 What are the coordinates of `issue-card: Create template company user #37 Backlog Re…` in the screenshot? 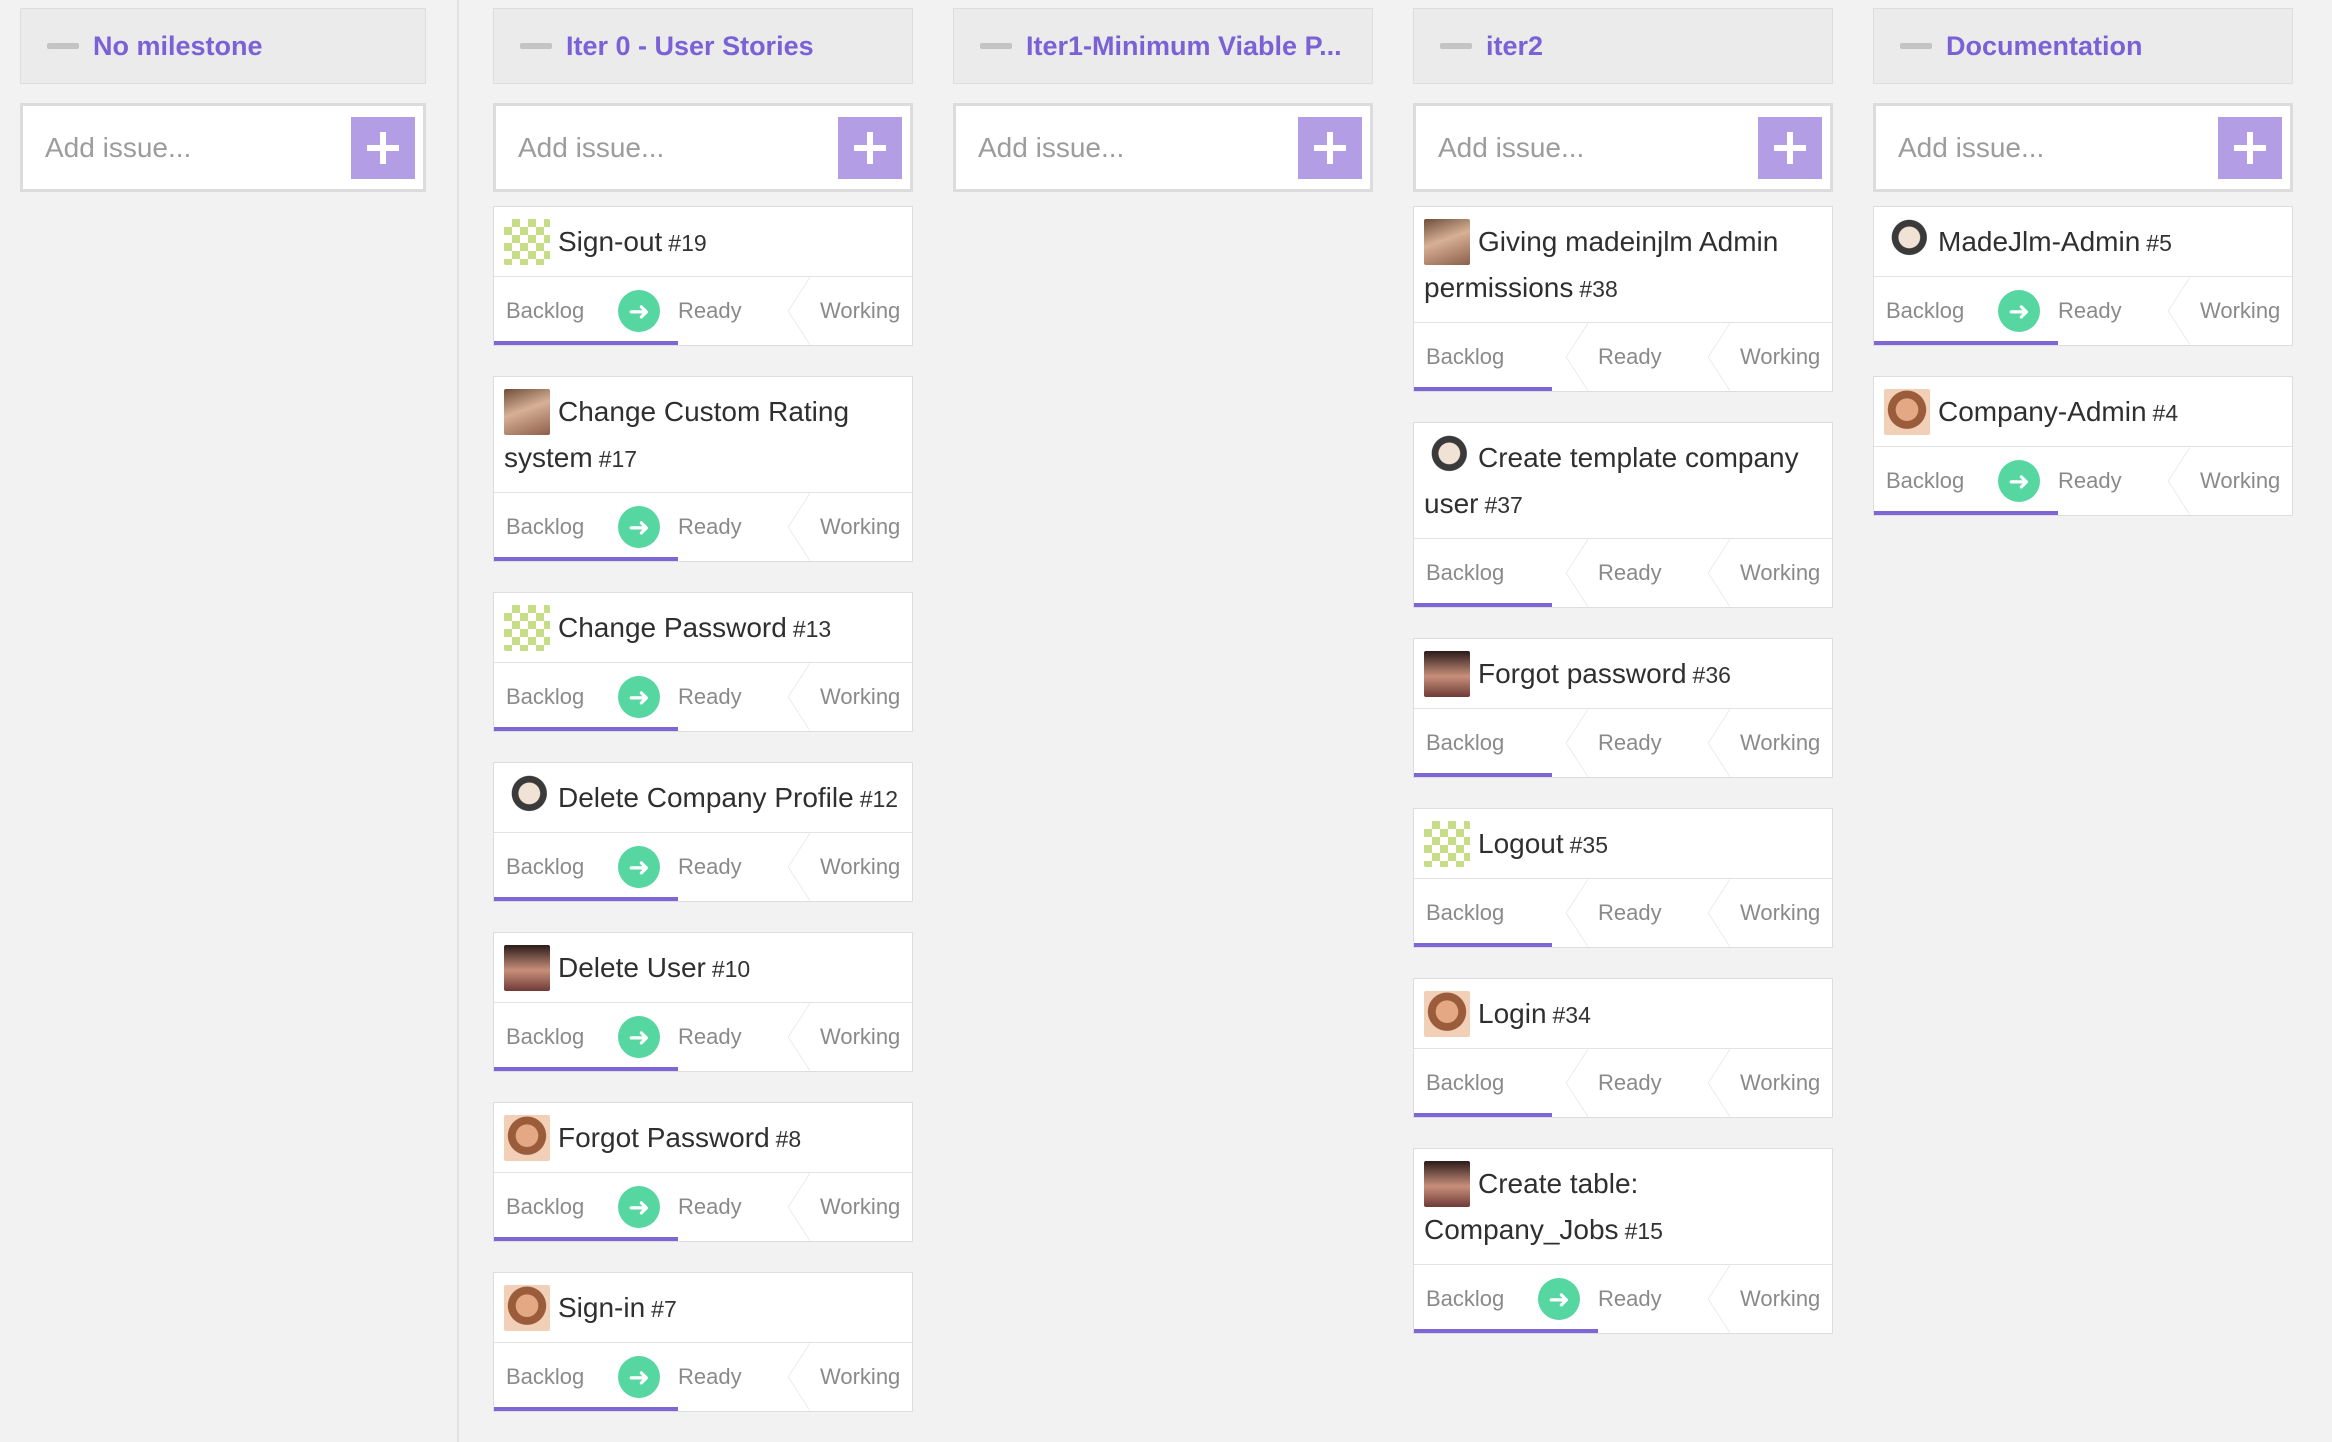 It's located at (1623, 515).